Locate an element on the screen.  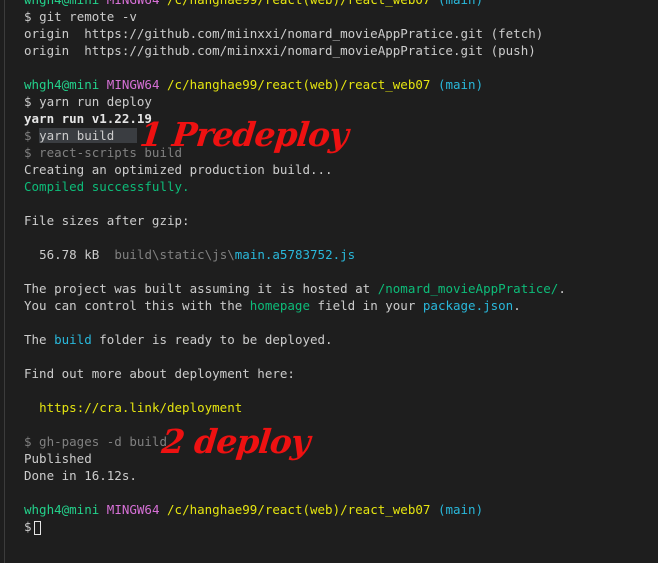
control-mid: field in your is located at coordinates (366, 305).